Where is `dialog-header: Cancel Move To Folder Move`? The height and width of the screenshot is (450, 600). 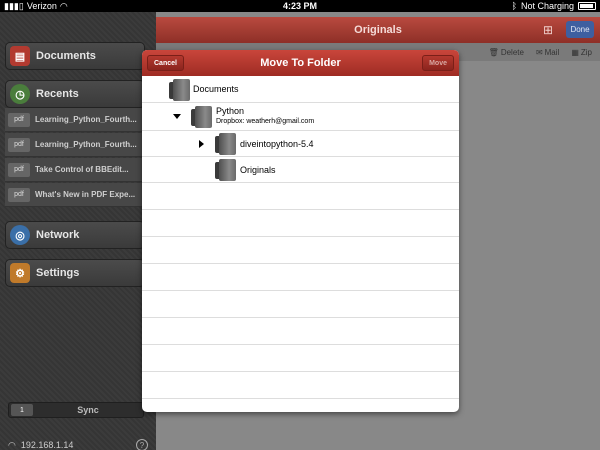
dialog-header: Cancel Move To Folder Move is located at coordinates (300, 63).